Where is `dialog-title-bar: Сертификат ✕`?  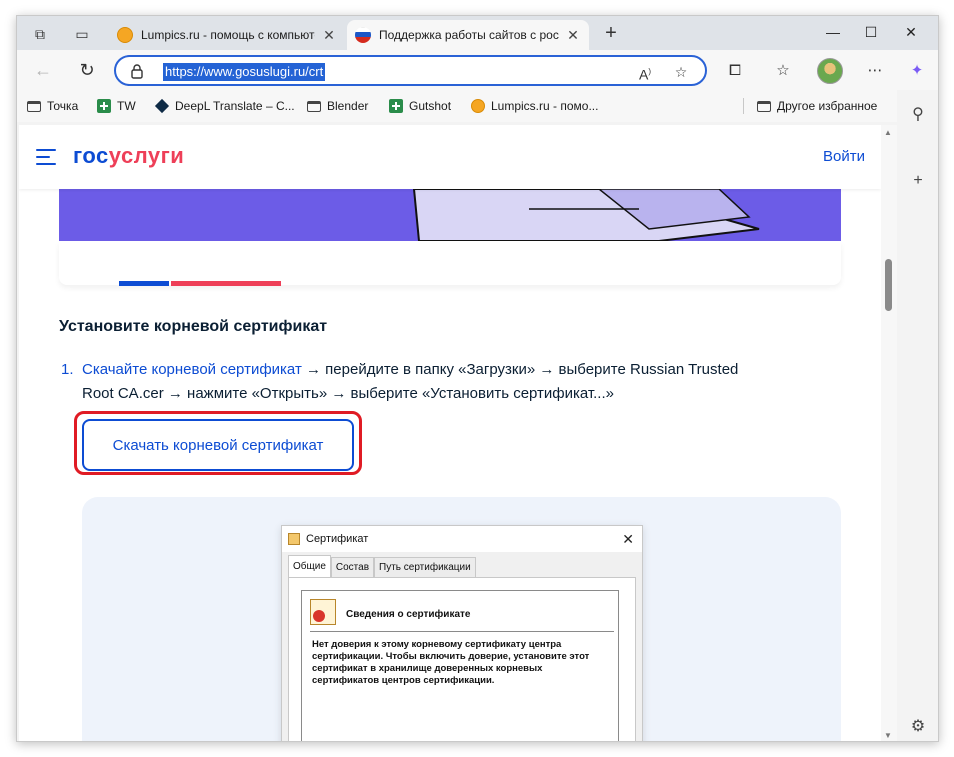 dialog-title-bar: Сертификат ✕ is located at coordinates (462, 539).